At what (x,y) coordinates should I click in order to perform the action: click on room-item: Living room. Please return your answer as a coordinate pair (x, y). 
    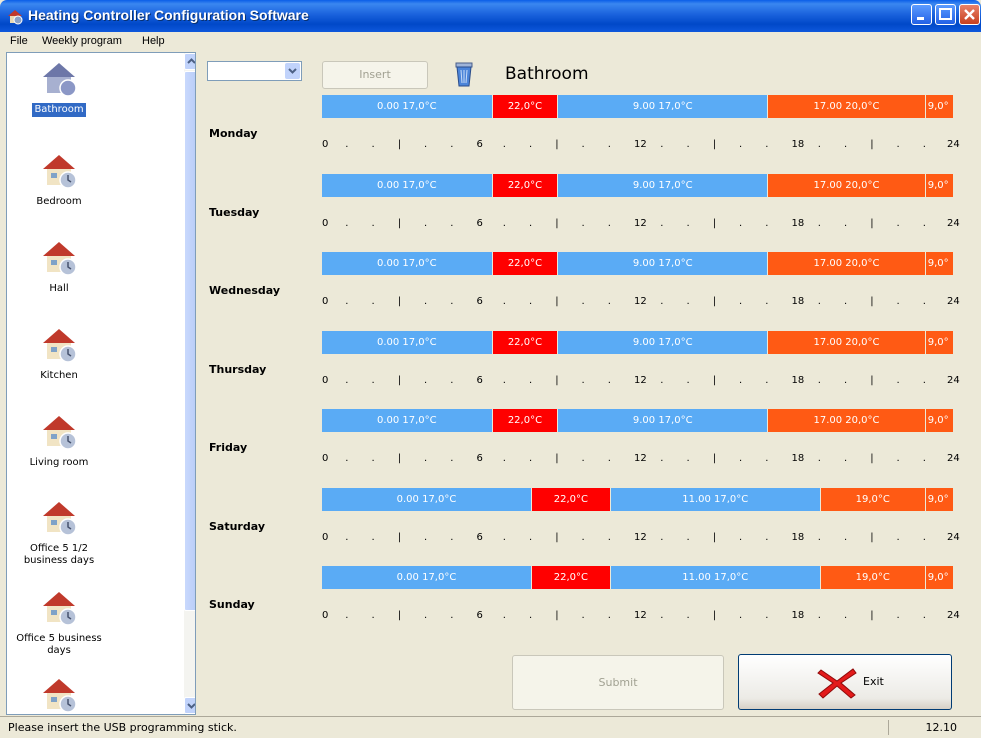
    Looking at the image, I should click on (59, 440).